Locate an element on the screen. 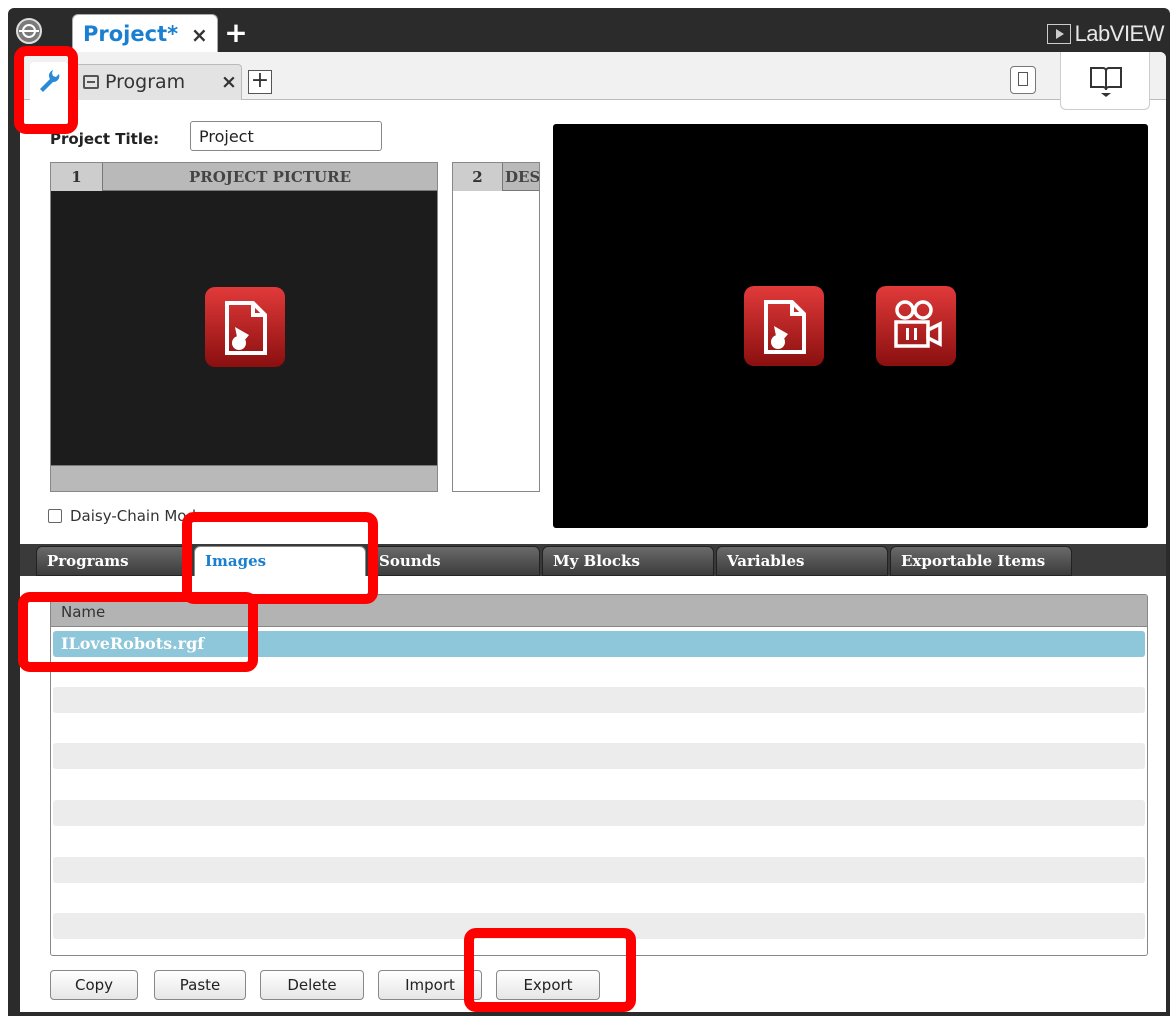  add-project-button: + is located at coordinates (236, 33).